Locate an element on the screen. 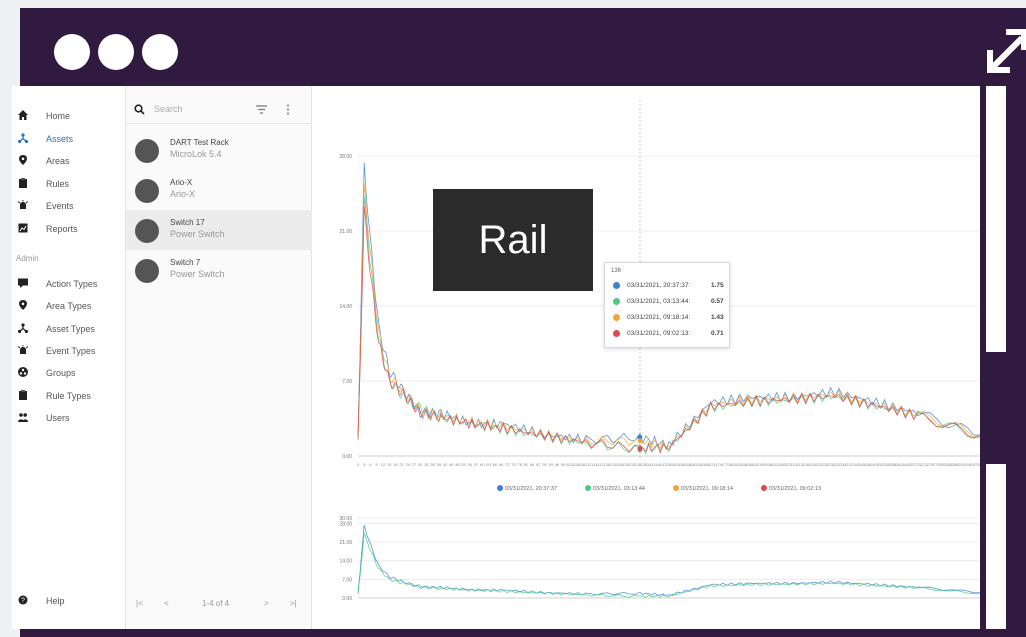 This screenshot has height=637, width=1026. prev-page-icon: < is located at coordinates (166, 603).